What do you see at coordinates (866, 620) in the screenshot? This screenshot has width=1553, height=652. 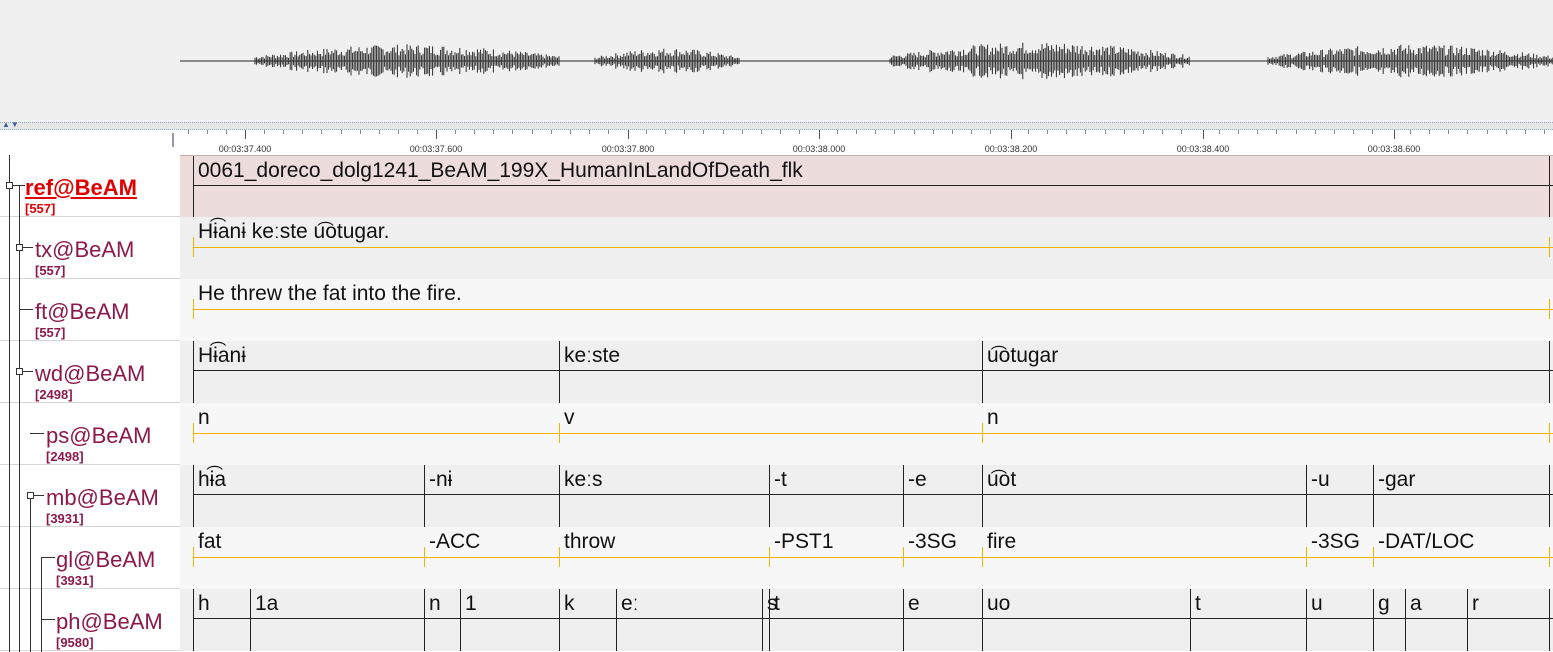 I see `track-ph: h 1a n 1 k eː s t e uo t u g a r` at bounding box center [866, 620].